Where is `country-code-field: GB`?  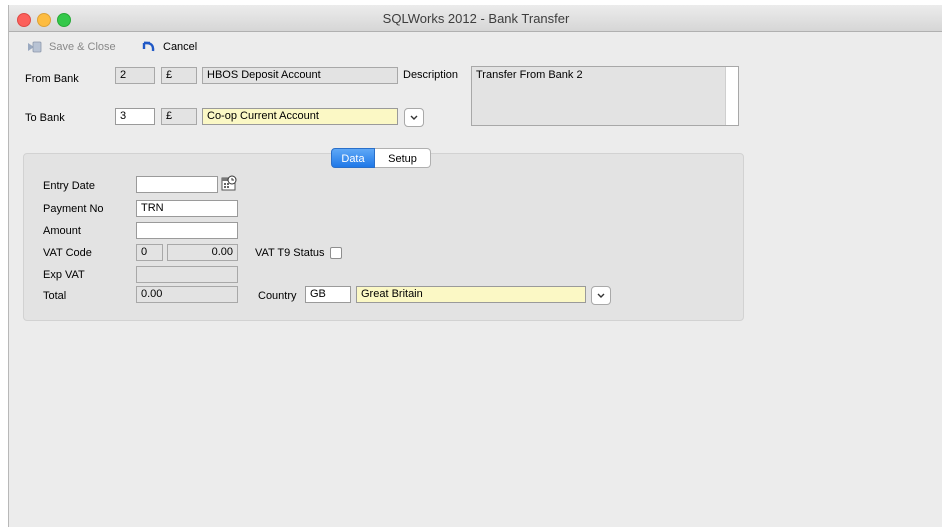
country-code-field: GB is located at coordinates (328, 294).